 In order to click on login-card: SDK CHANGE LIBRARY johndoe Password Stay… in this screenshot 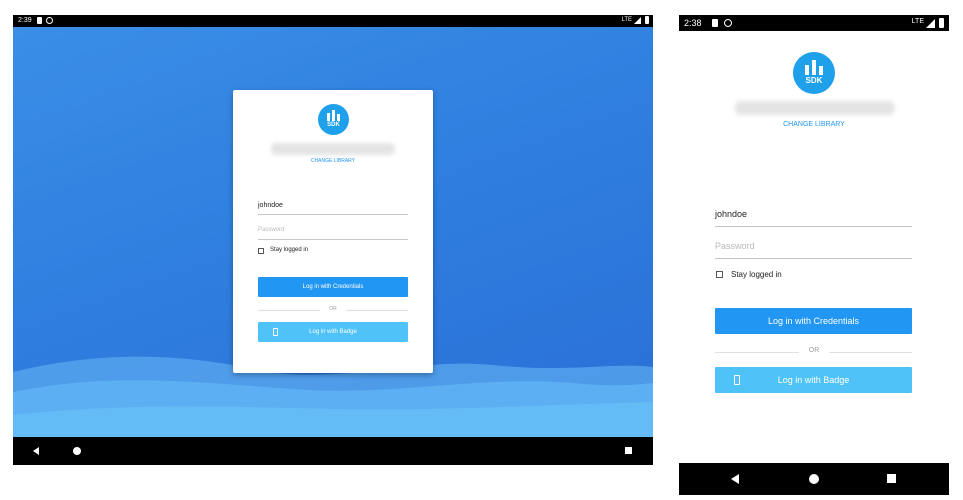, I will do `click(333, 231)`.